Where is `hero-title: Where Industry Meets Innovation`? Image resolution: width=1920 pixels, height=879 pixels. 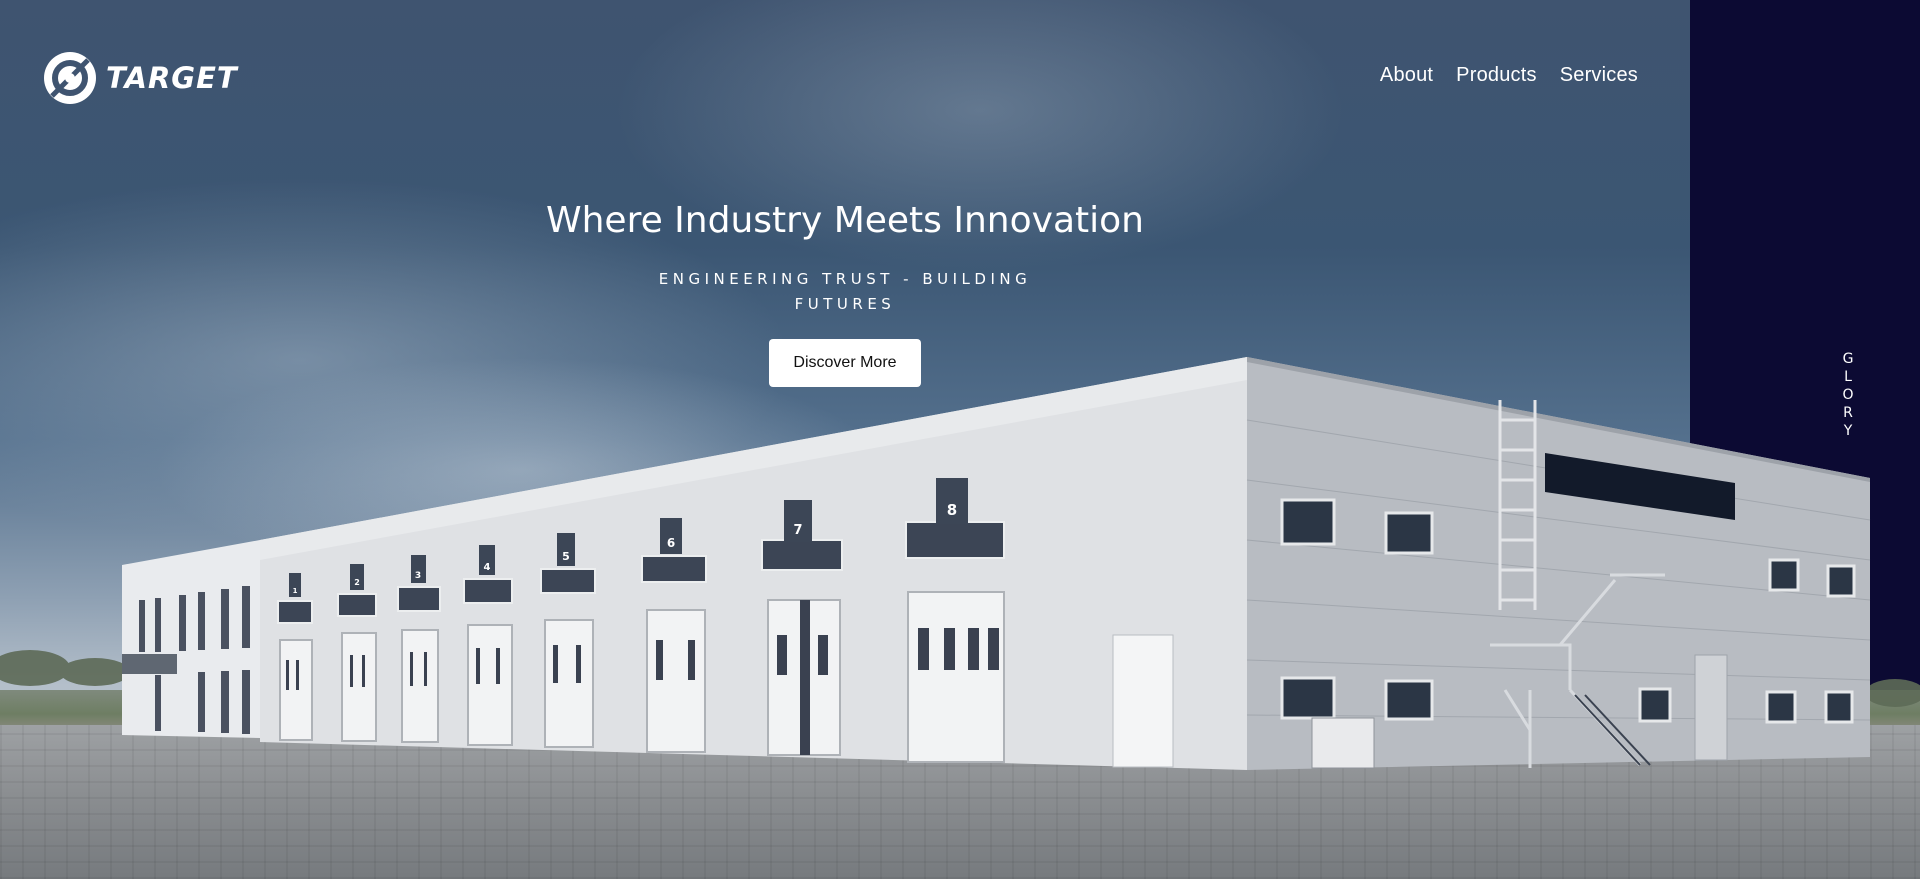 hero-title: Where Industry Meets Innovation is located at coordinates (845, 220).